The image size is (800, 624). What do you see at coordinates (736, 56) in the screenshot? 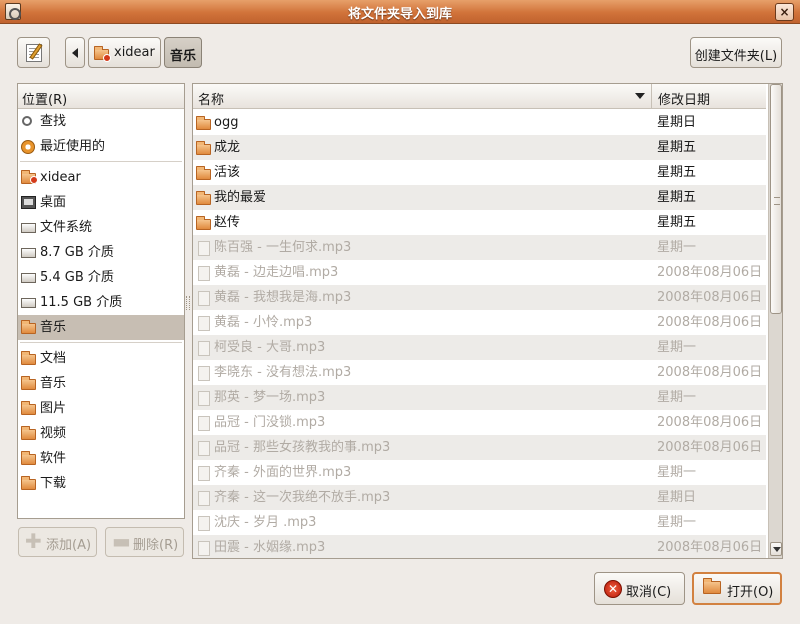
I see `create-folder-label: 创建文件夹(L)` at bounding box center [736, 56].